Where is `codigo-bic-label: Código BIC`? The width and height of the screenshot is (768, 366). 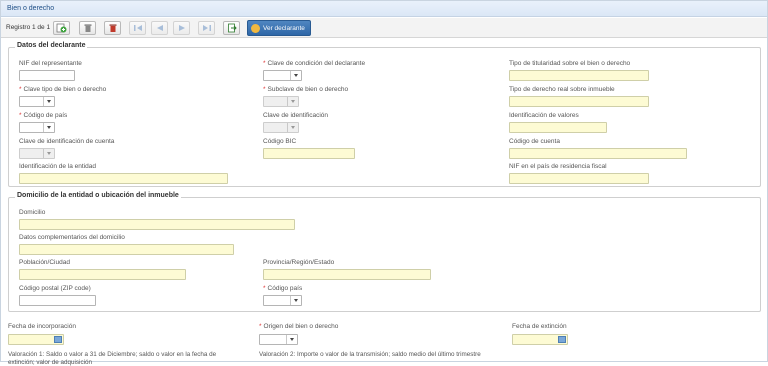
codigo-bic-label: Código BIC is located at coordinates (280, 141).